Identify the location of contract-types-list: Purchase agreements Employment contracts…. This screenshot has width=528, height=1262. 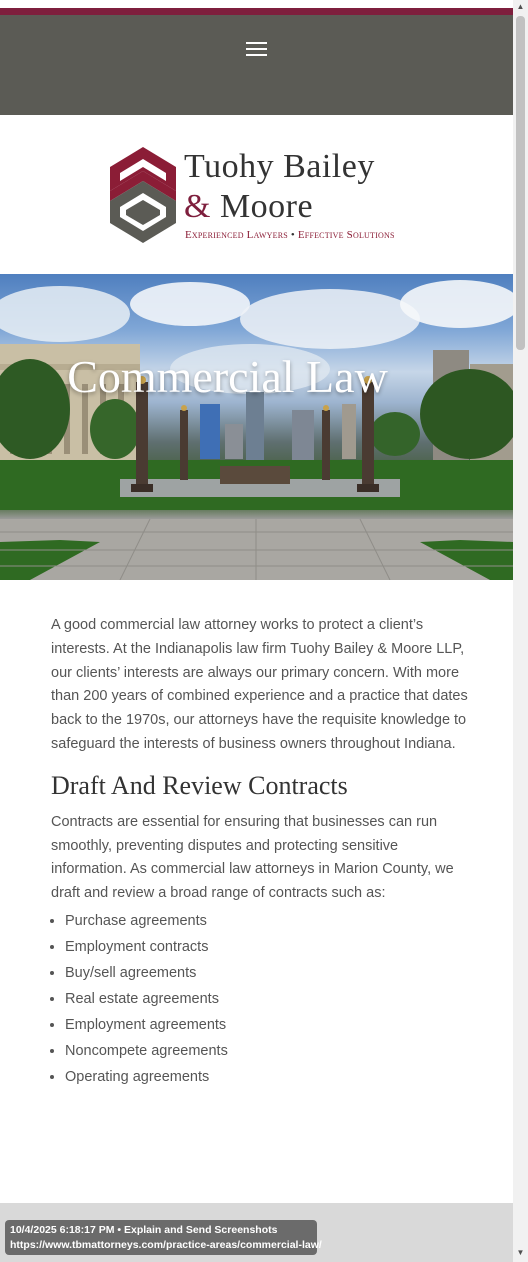
(261, 999).